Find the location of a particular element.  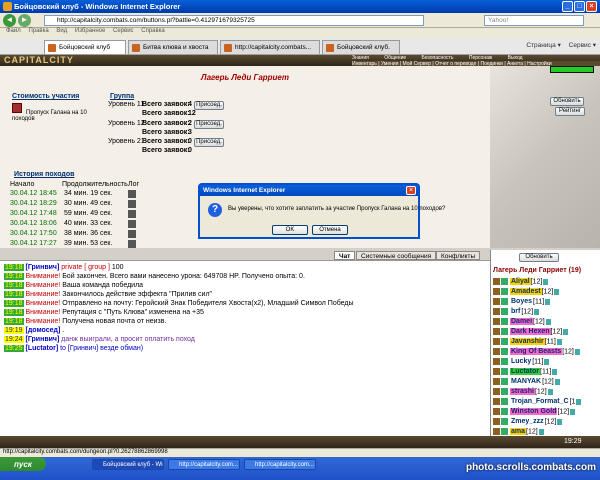

forward-button: ► is located at coordinates (24, 20).